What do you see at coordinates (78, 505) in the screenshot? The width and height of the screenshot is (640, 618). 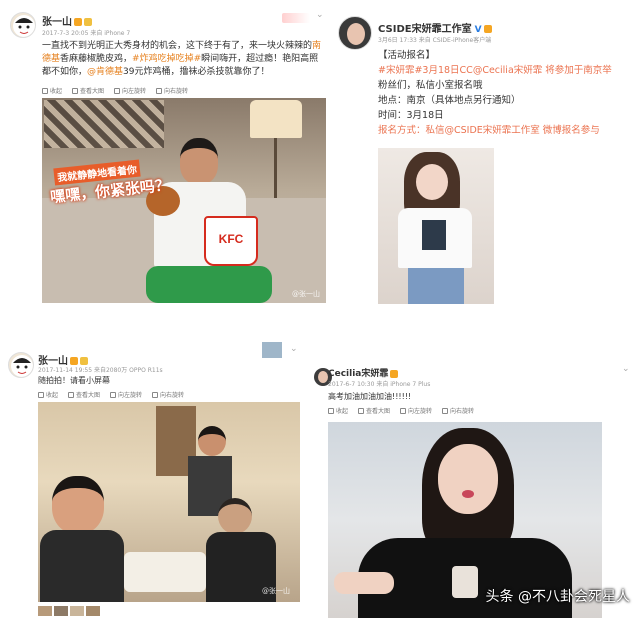 I see `person-left-head` at bounding box center [78, 505].